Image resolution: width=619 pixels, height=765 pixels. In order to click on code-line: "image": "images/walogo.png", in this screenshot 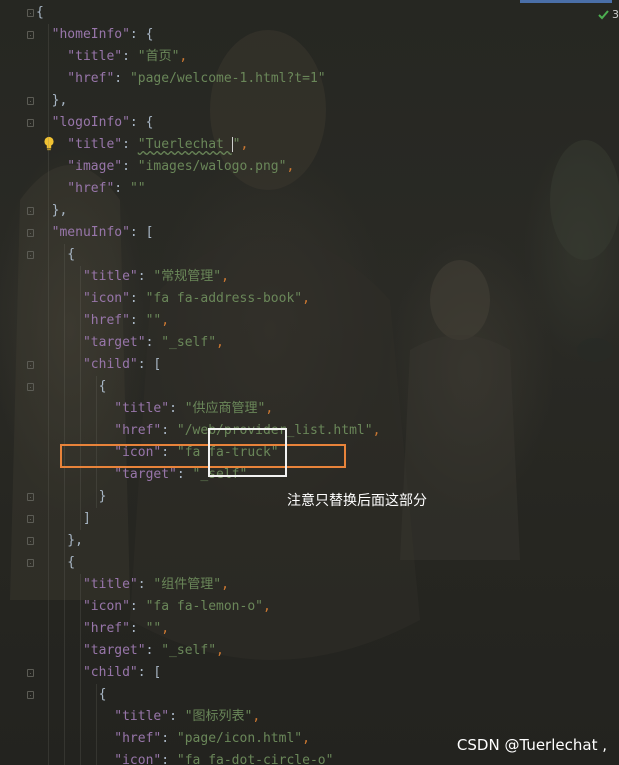, I will do `click(165, 167)`.